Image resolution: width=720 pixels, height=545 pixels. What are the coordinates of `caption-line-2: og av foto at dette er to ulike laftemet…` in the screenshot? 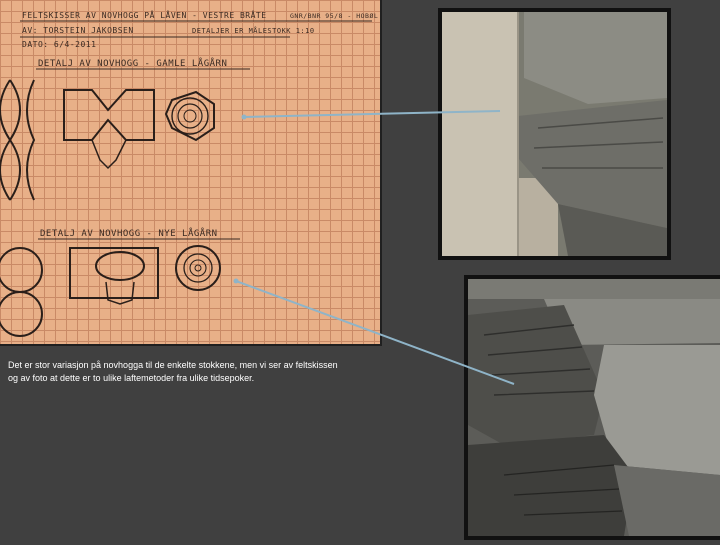 It's located at (131, 378).